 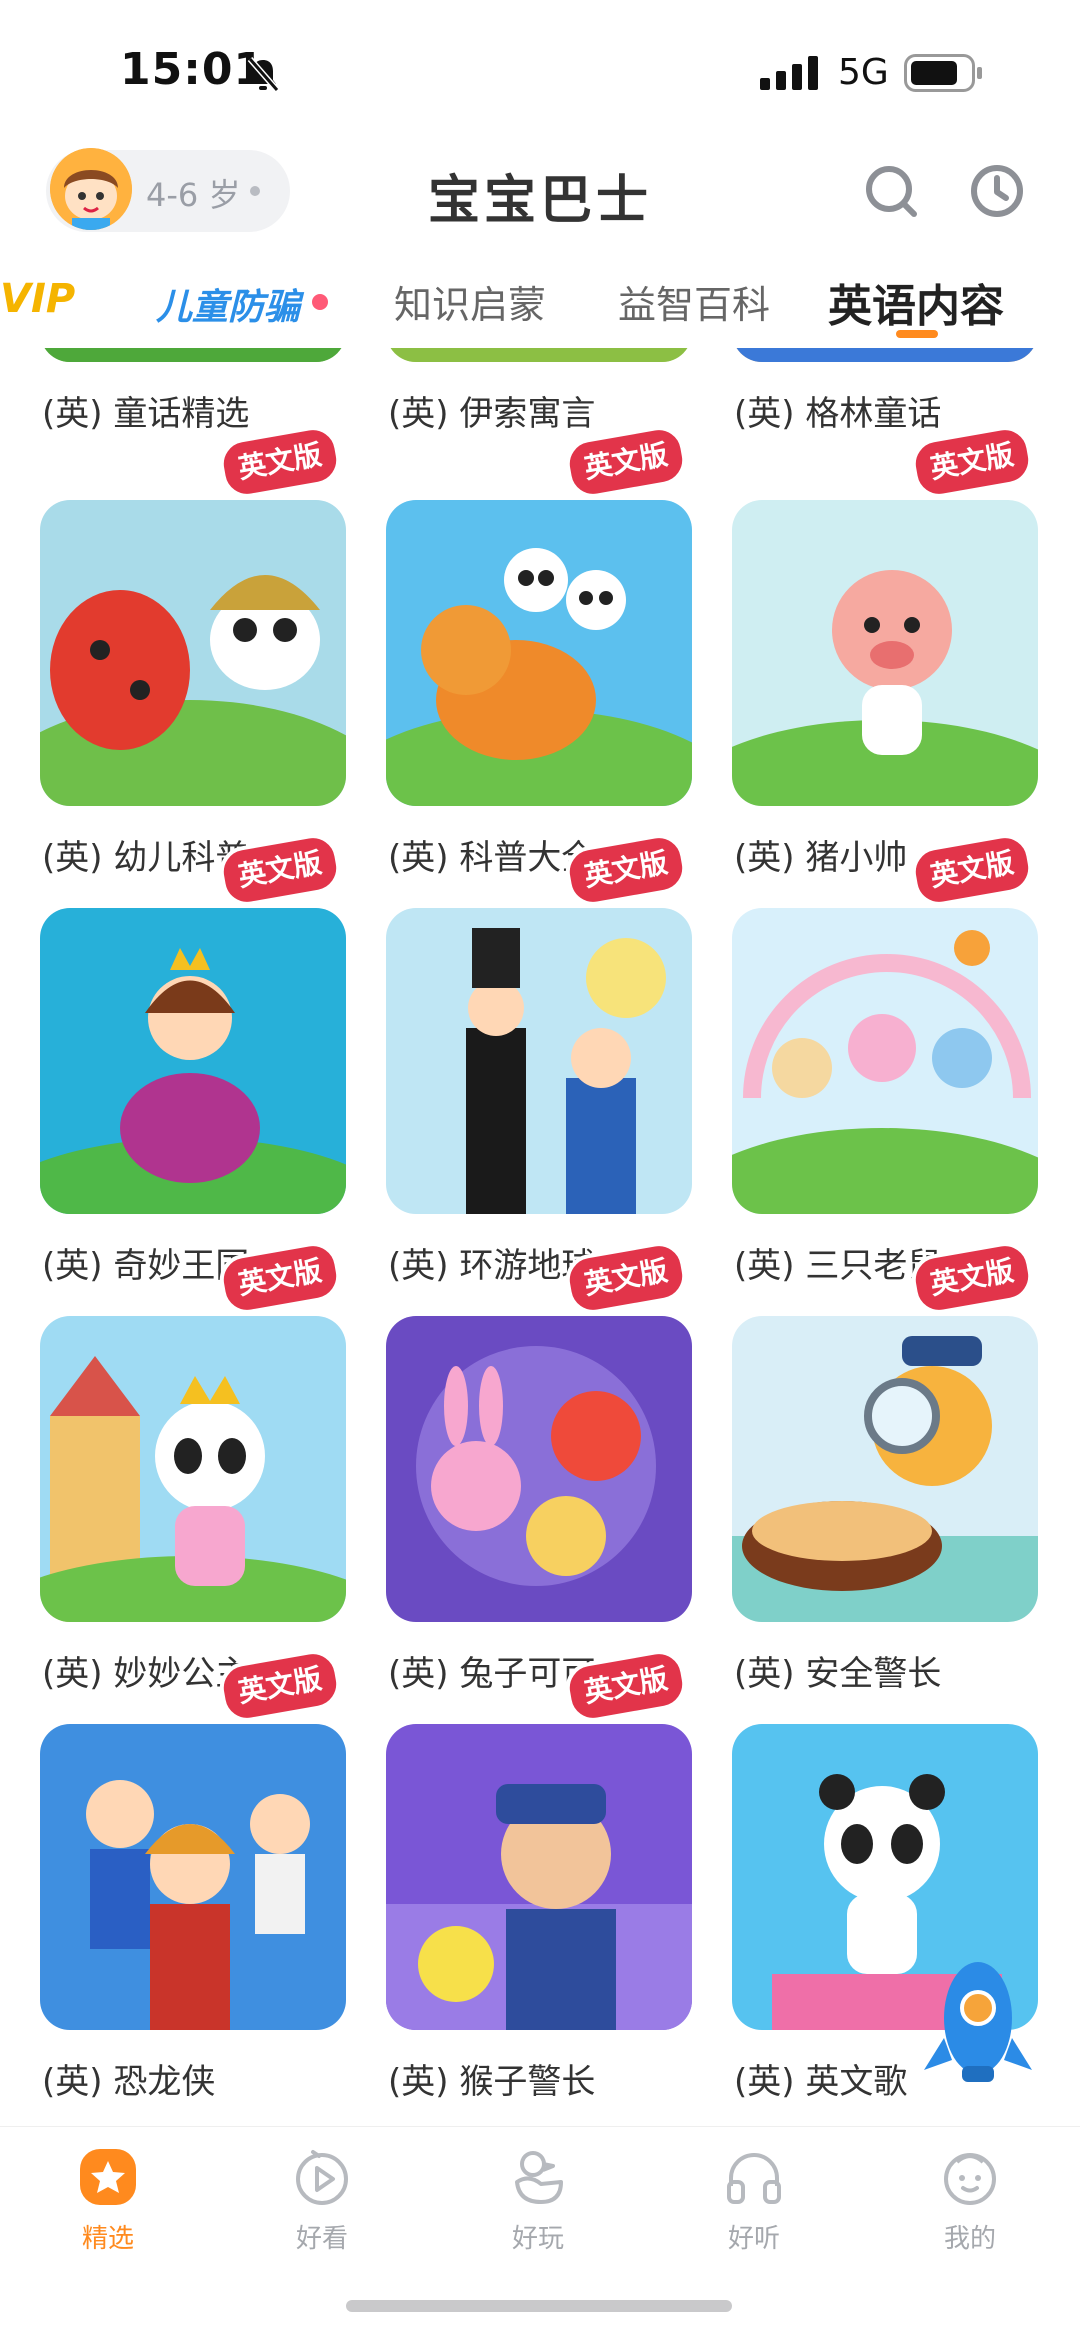 I want to click on status-time: 15:01, so click(x=193, y=69).